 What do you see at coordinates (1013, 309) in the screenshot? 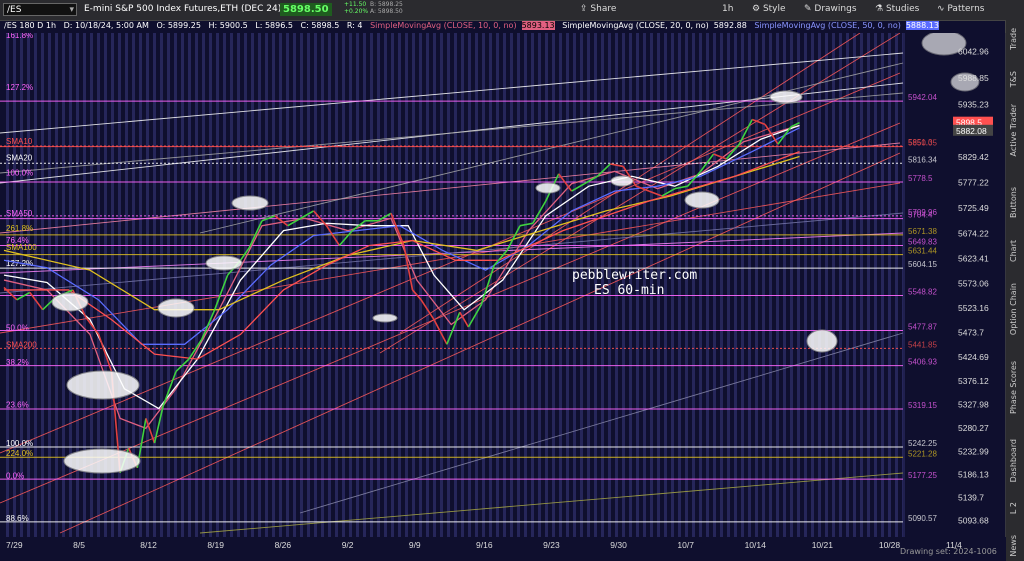
I see `side-tab-option-chain: Option Chain` at bounding box center [1013, 309].